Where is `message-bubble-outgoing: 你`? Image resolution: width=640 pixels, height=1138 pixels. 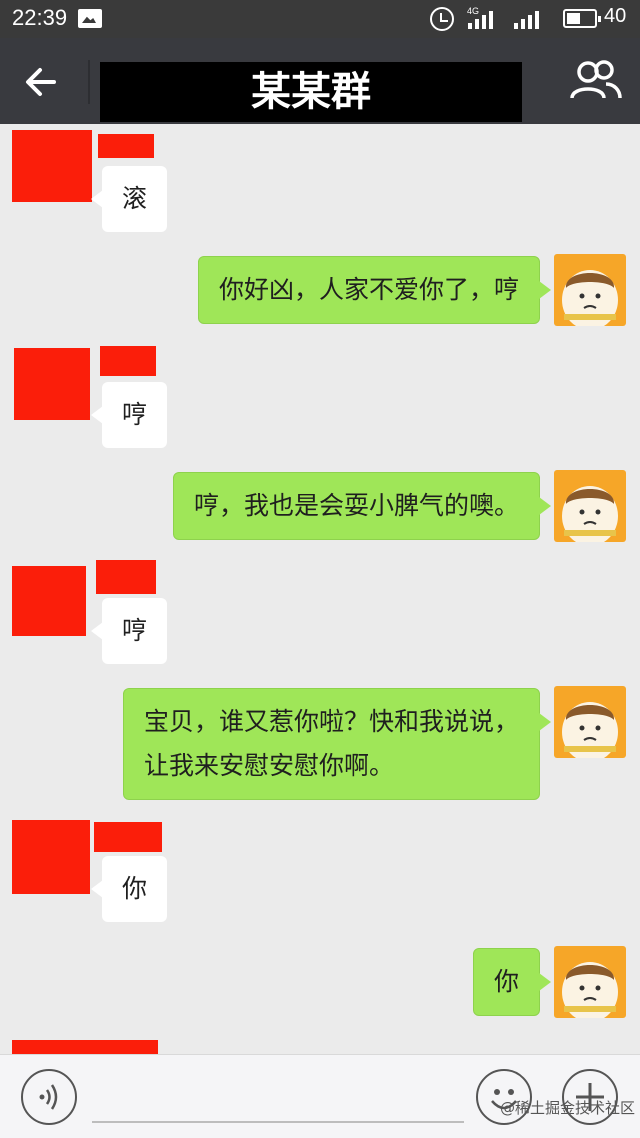 message-bubble-outgoing: 你 is located at coordinates (512, 982).